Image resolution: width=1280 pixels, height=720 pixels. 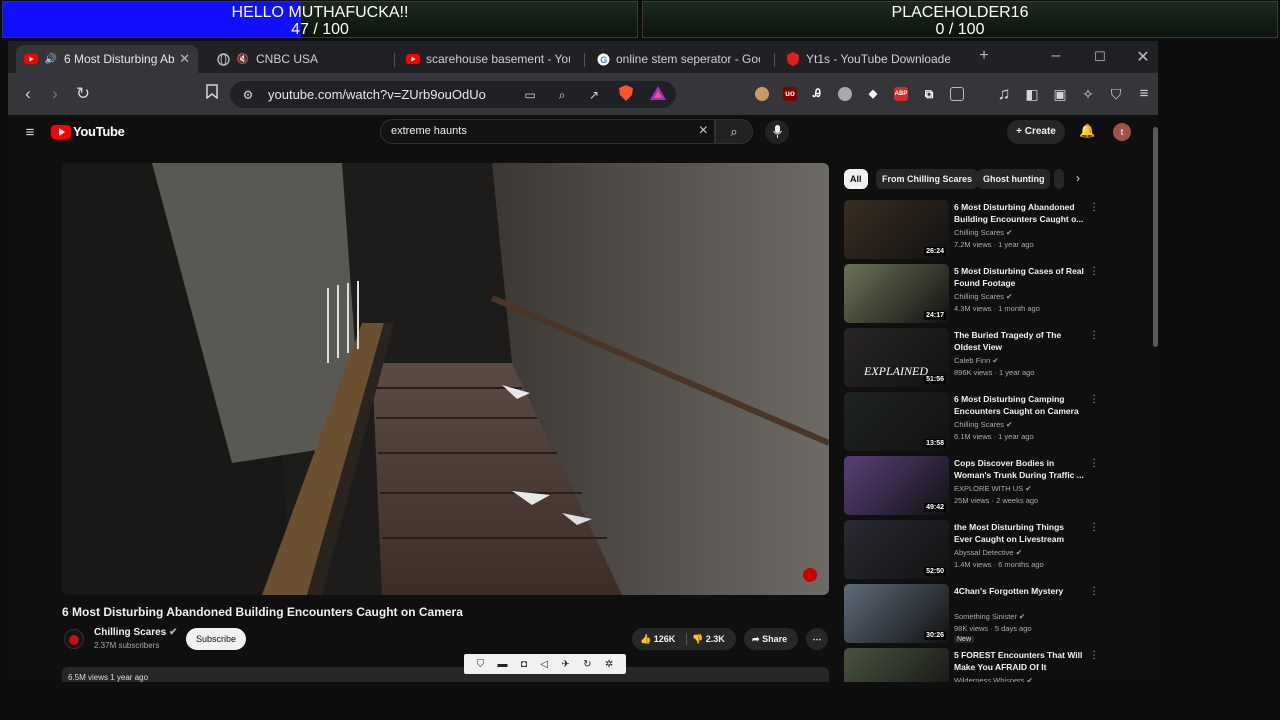 What do you see at coordinates (135, 632) in the screenshot?
I see `channel-name: Chilling Scares ✔` at bounding box center [135, 632].